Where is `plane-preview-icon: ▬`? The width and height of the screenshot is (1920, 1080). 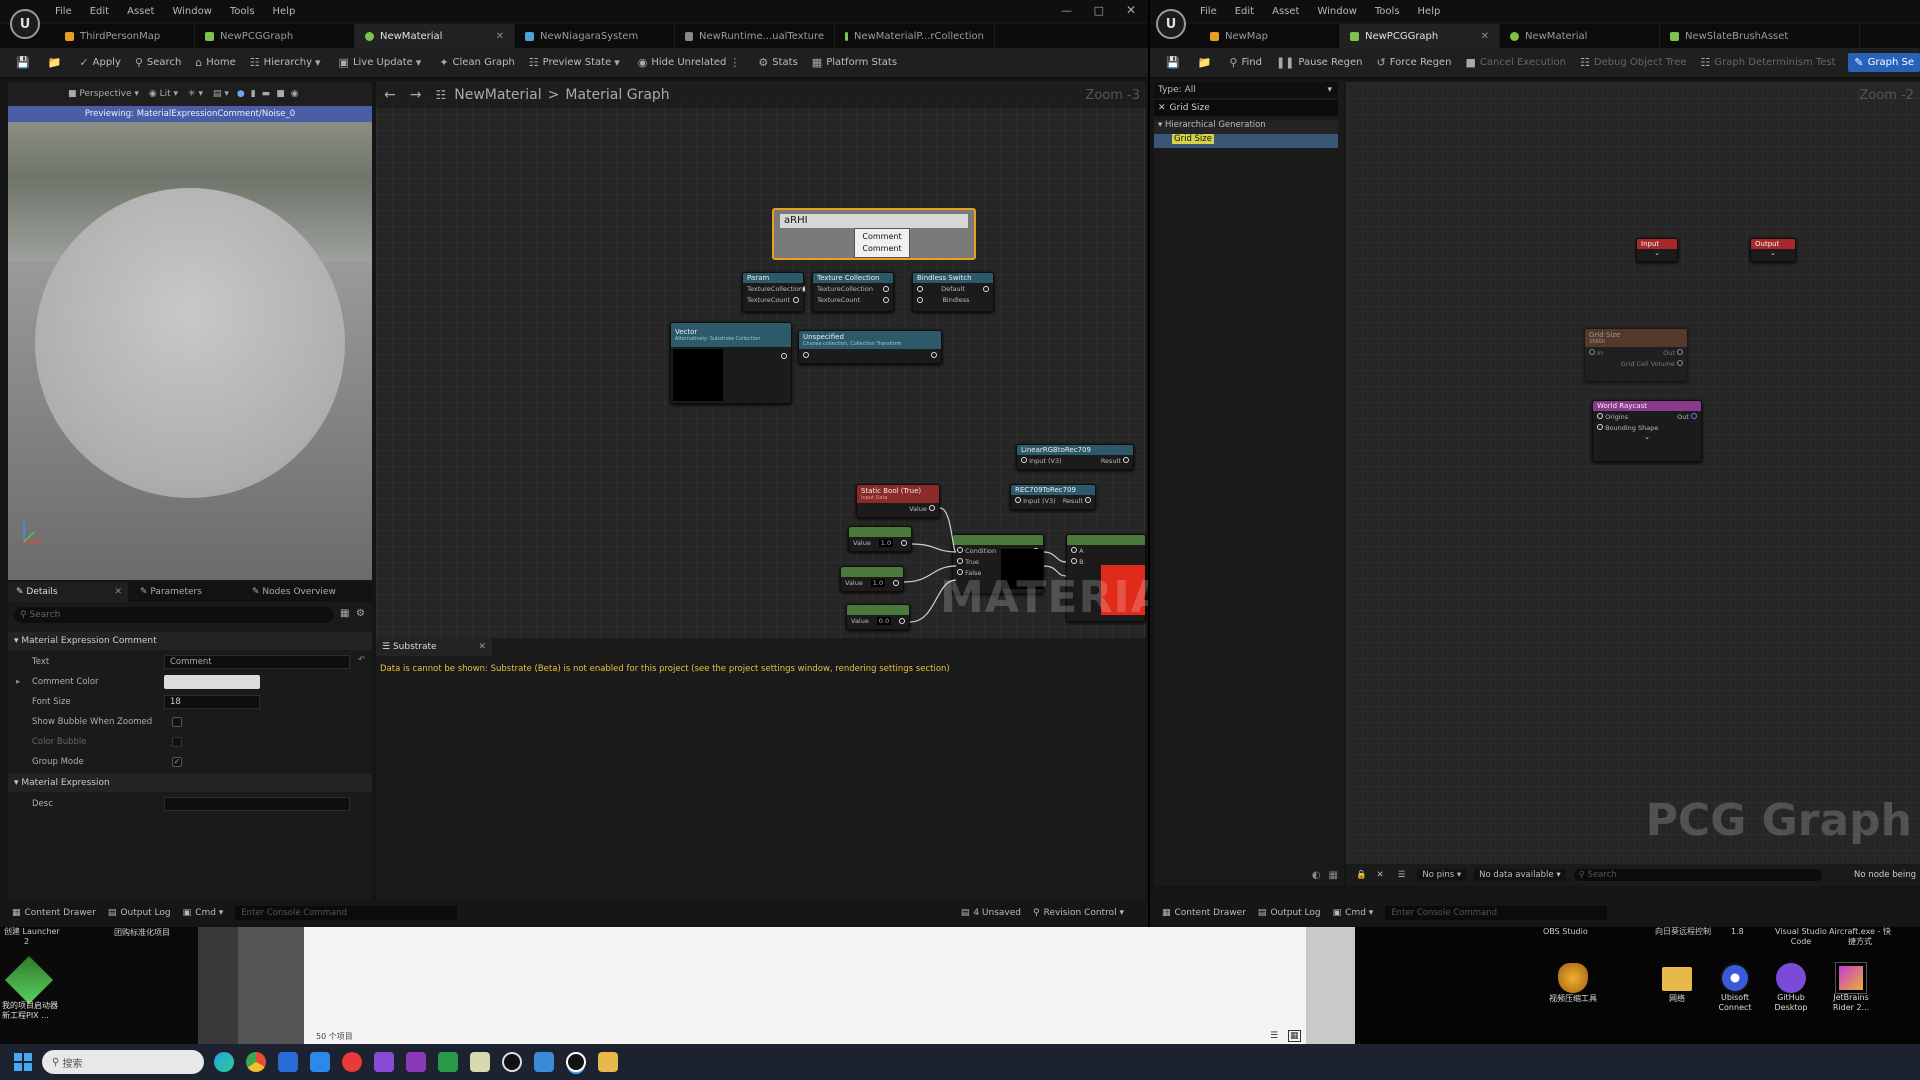
plane-preview-icon: ▬ is located at coordinates (266, 94).